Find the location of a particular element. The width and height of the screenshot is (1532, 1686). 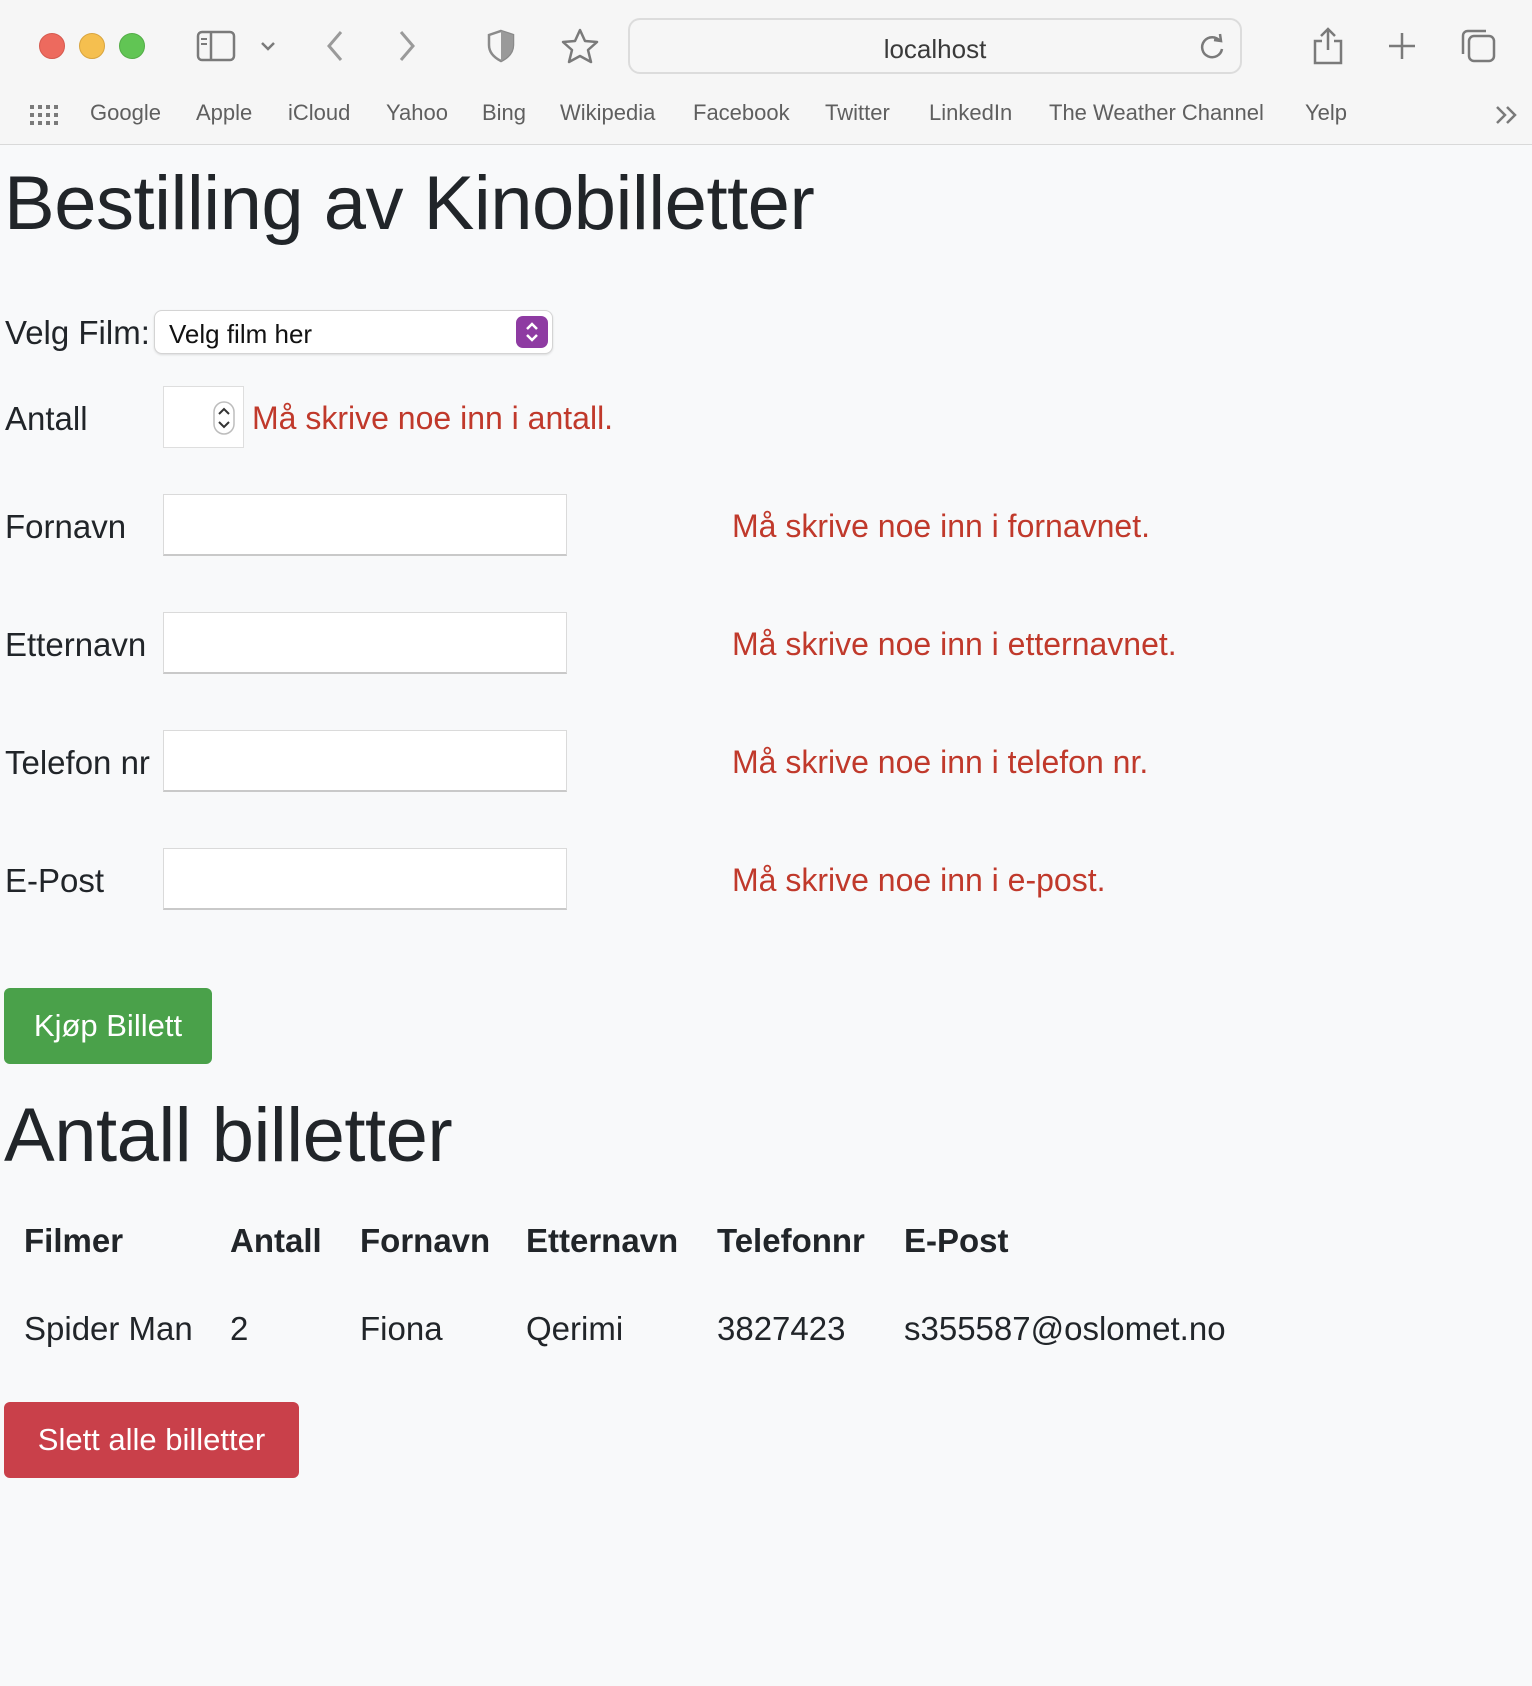

reload-icon is located at coordinates (1212, 49).